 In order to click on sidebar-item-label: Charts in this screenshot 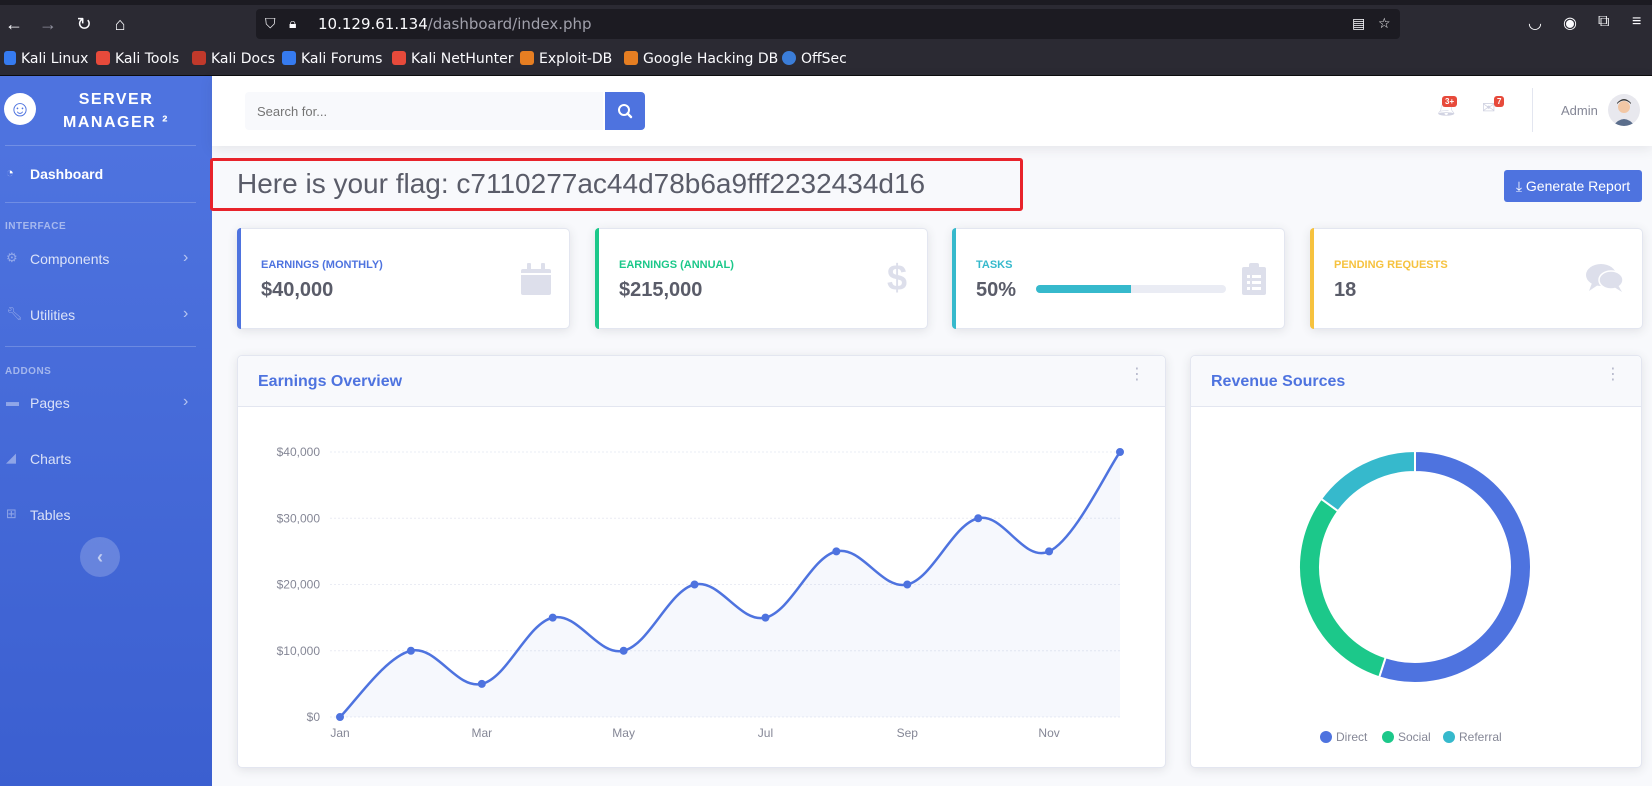, I will do `click(51, 459)`.